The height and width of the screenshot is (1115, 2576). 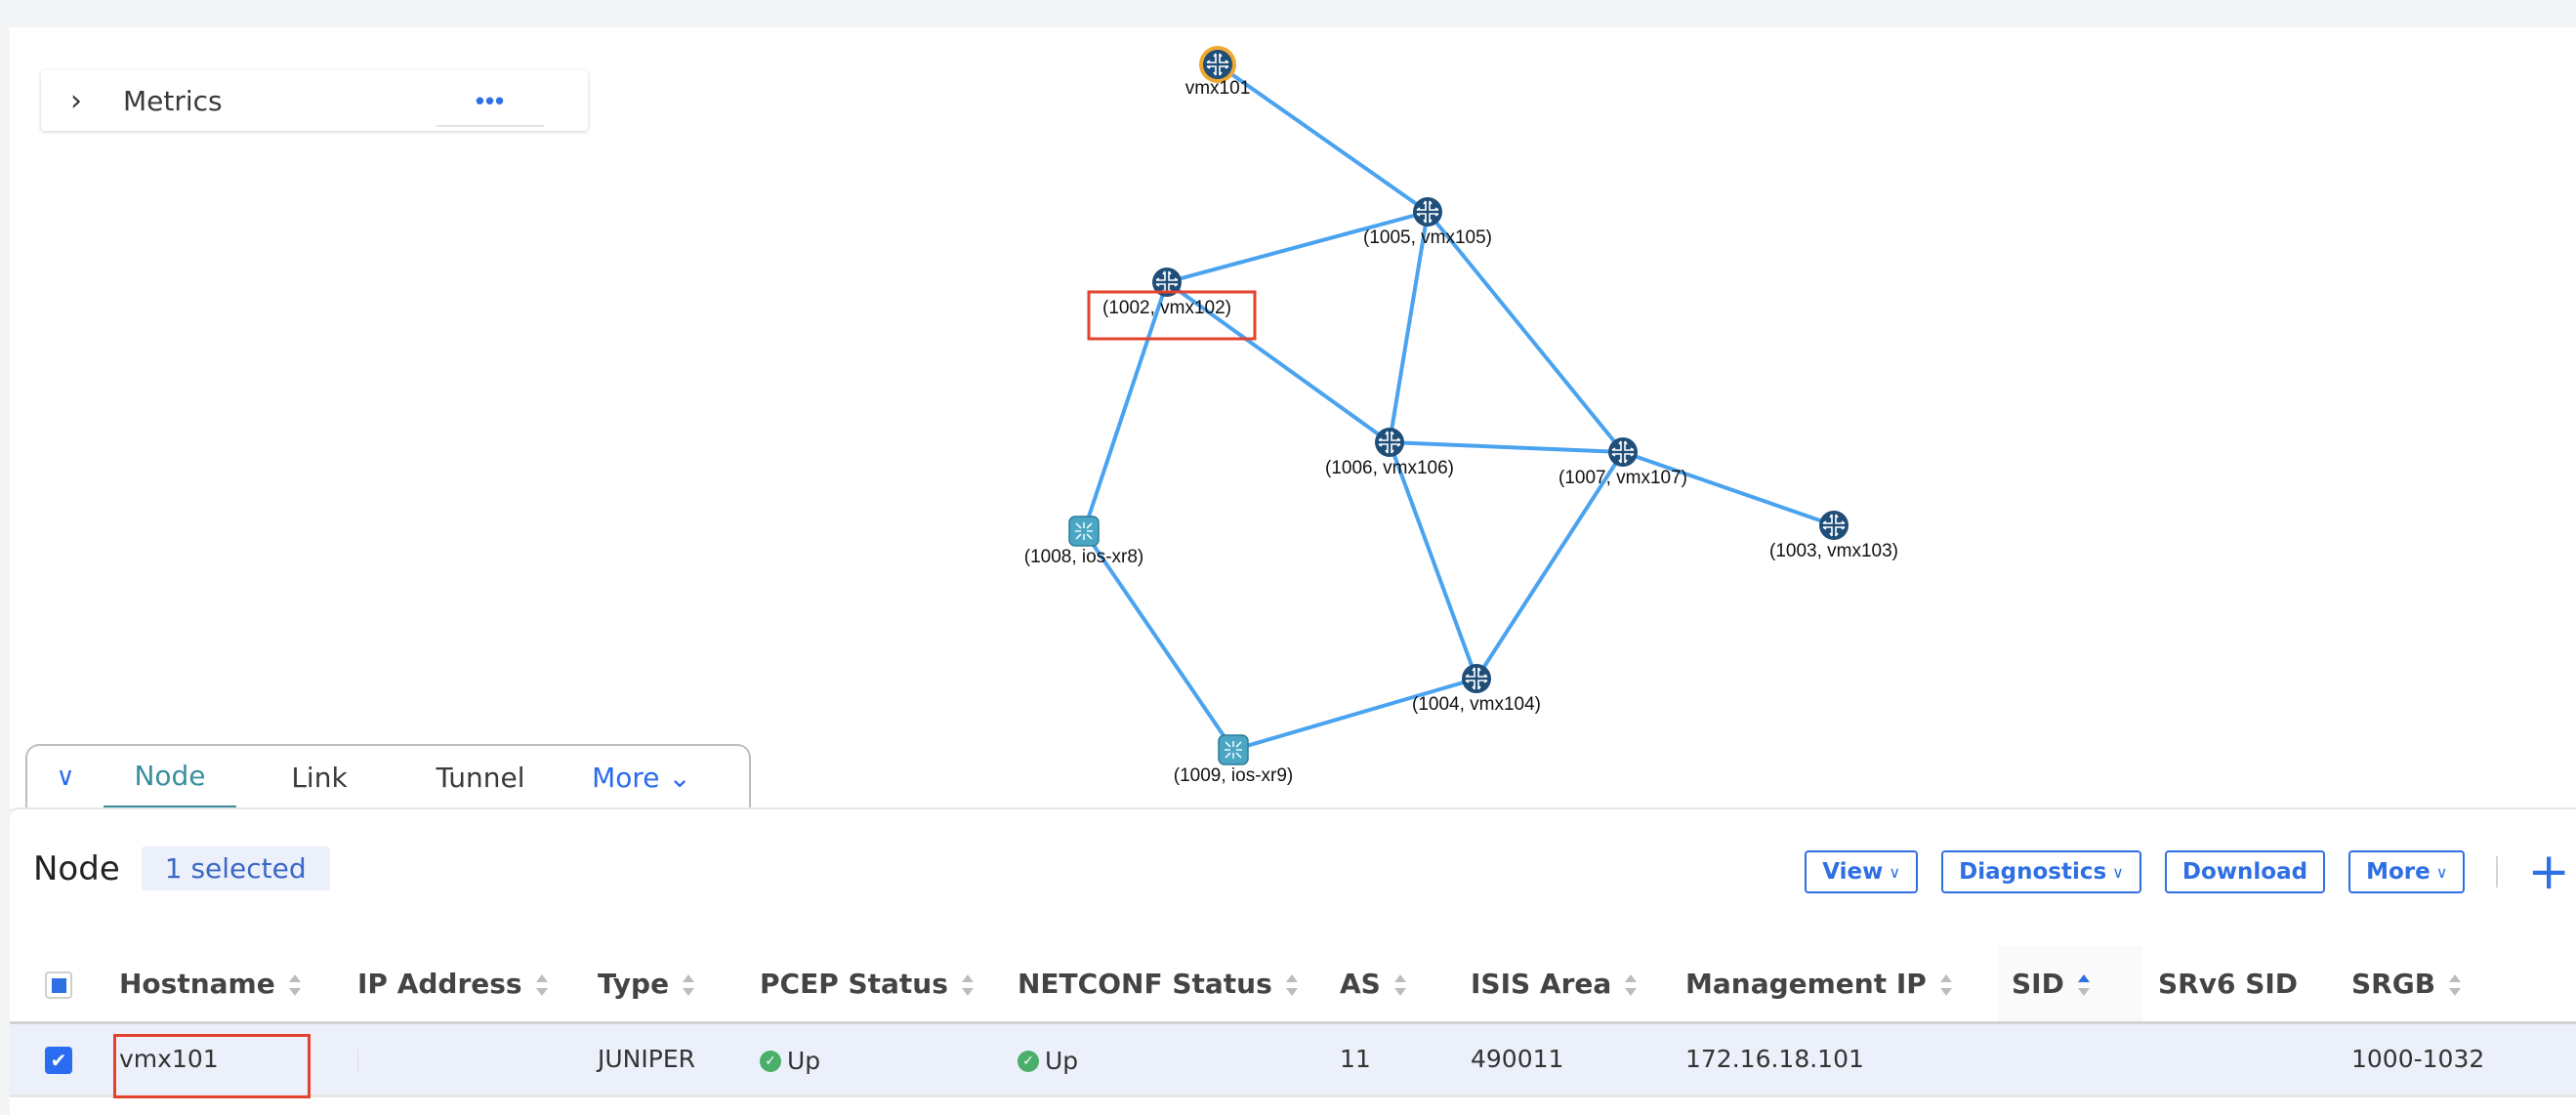 What do you see at coordinates (1622, 462) in the screenshot?
I see `node-vmx107: (1007, vmx107)` at bounding box center [1622, 462].